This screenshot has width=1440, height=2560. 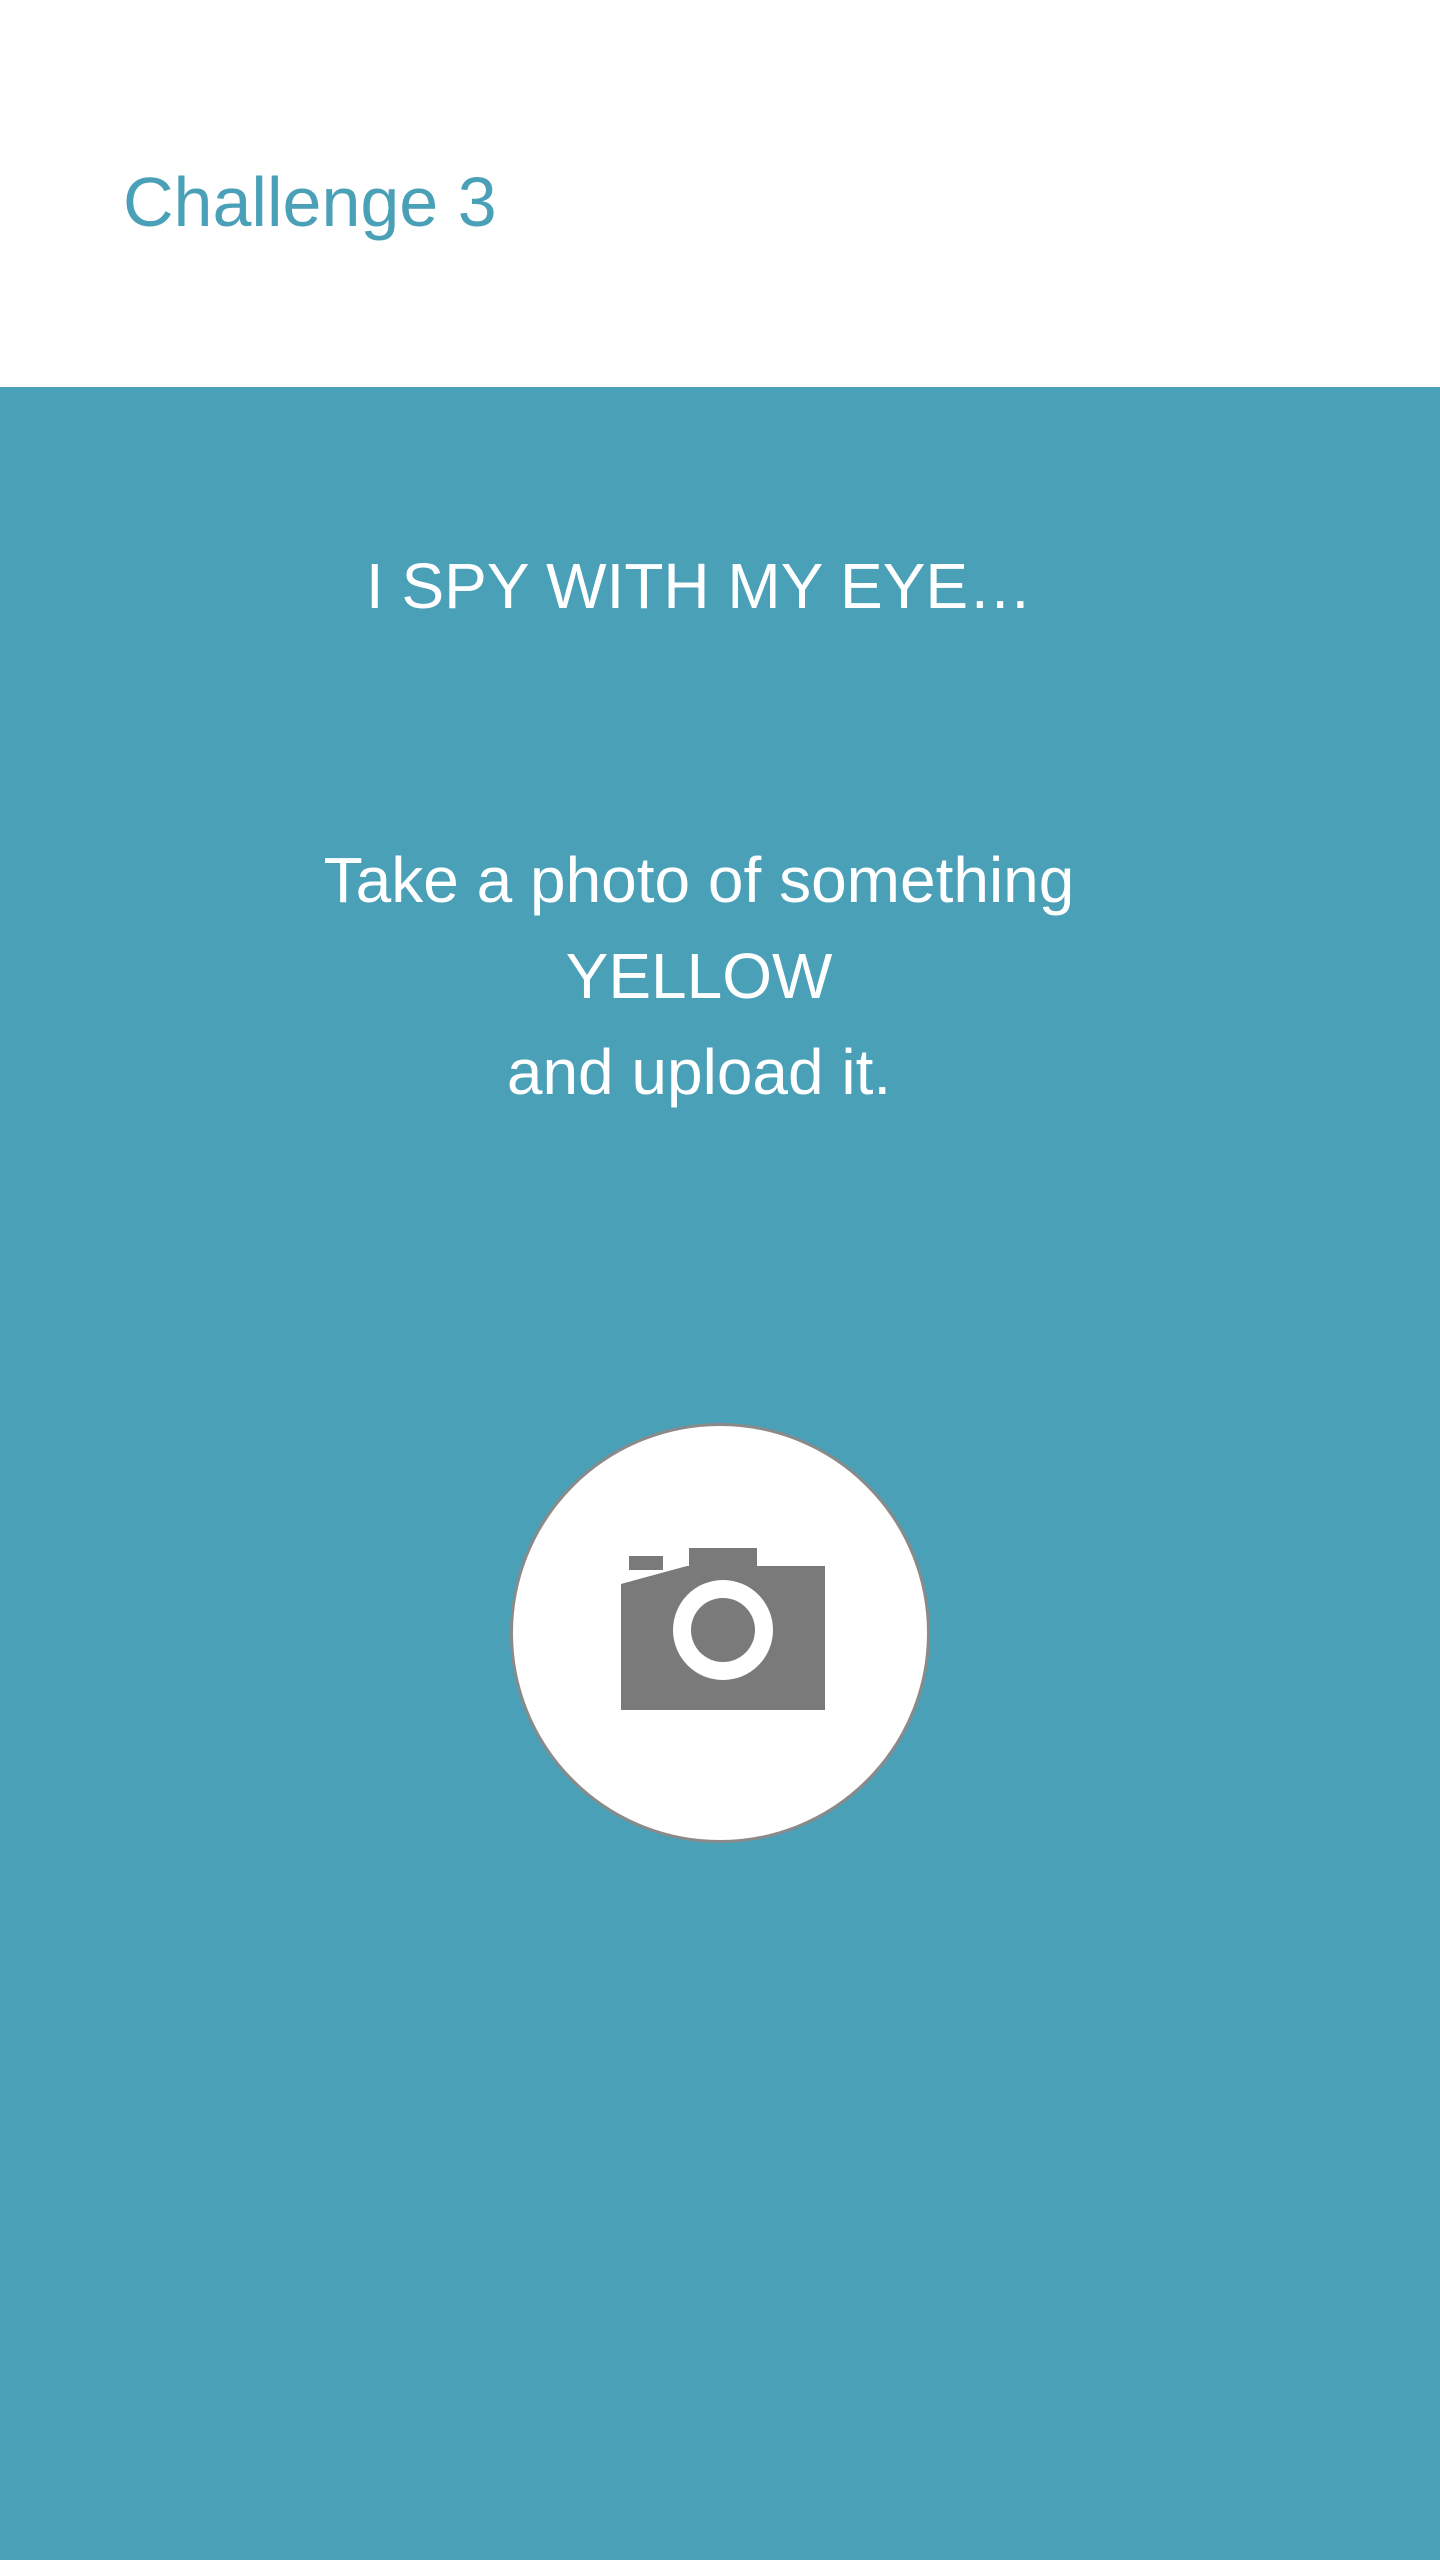 I want to click on instruction-line-3: and upload it., so click(x=699, y=1072).